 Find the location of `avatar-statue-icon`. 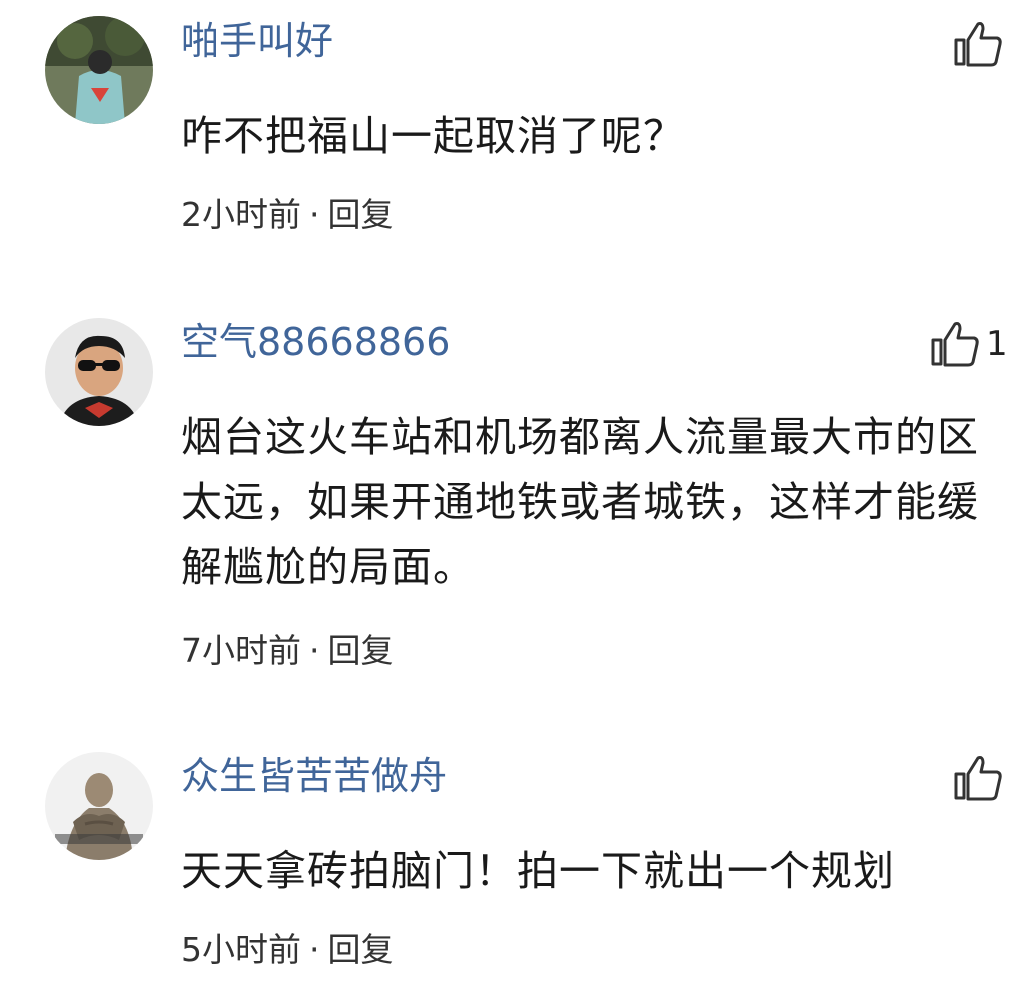

avatar-statue-icon is located at coordinates (99, 806).